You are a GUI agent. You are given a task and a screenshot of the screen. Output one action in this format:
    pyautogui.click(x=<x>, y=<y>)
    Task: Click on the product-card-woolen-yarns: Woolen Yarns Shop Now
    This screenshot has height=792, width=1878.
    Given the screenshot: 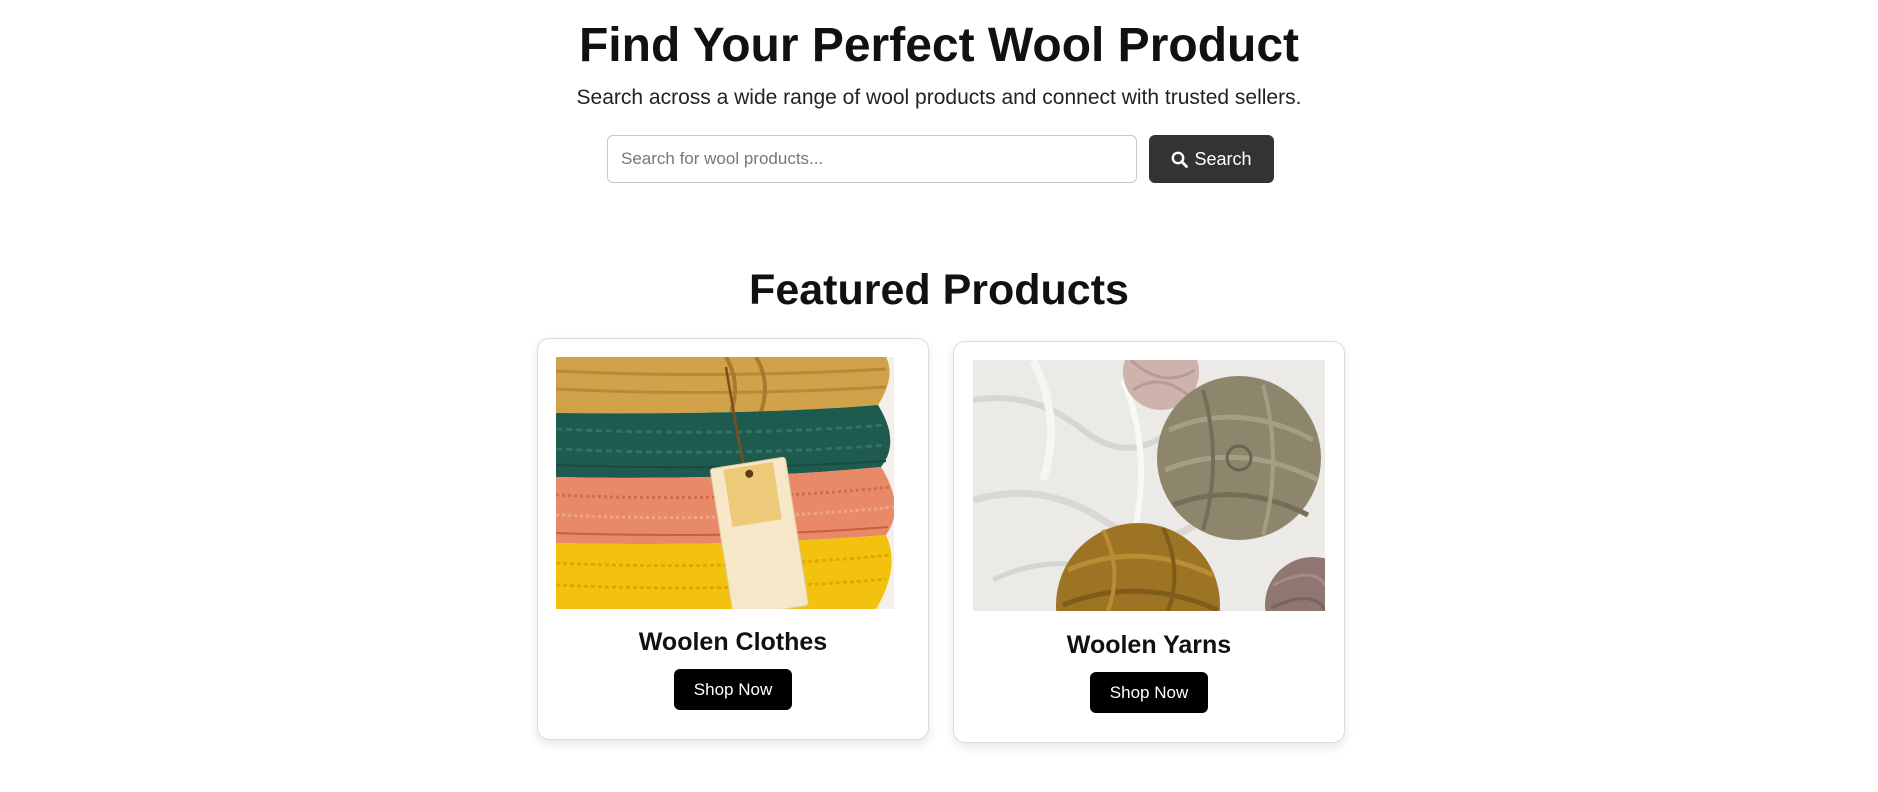 What is the action you would take?
    pyautogui.click(x=1149, y=542)
    